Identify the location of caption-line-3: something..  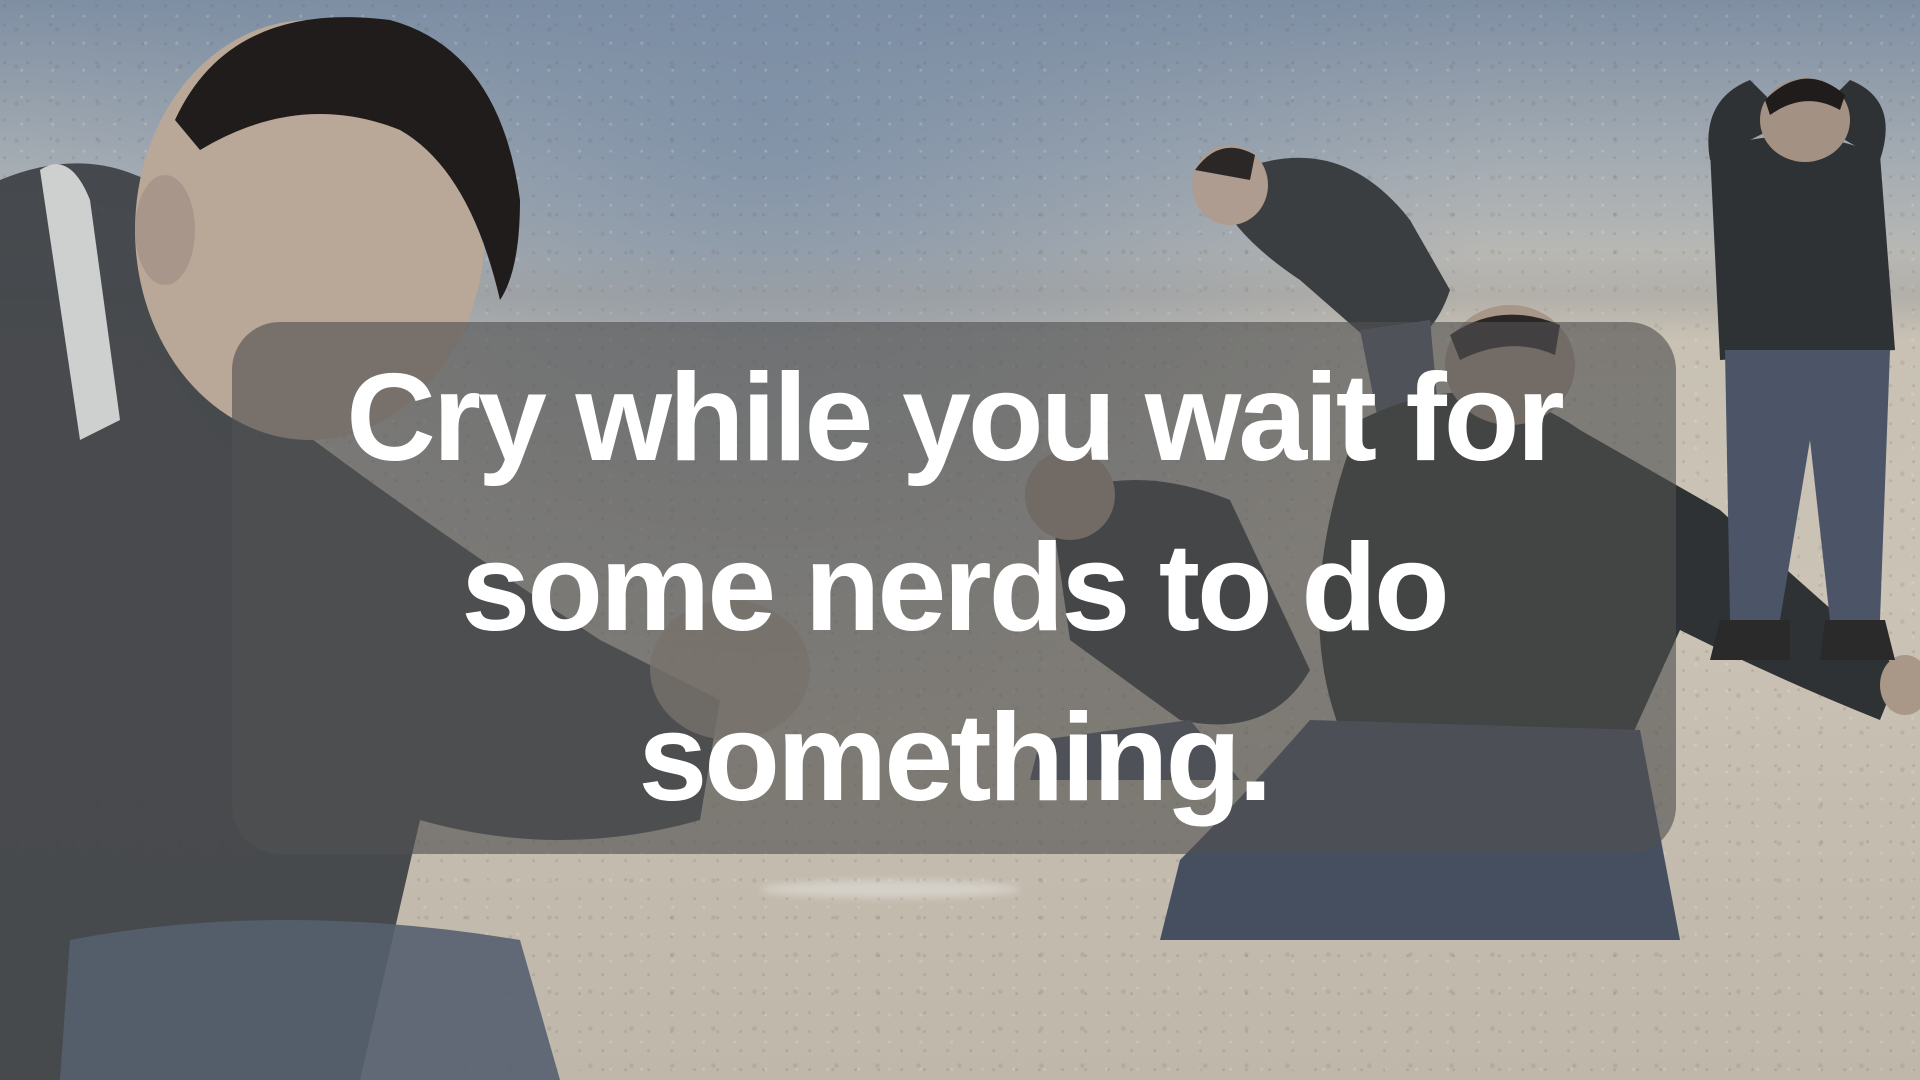
(955, 758).